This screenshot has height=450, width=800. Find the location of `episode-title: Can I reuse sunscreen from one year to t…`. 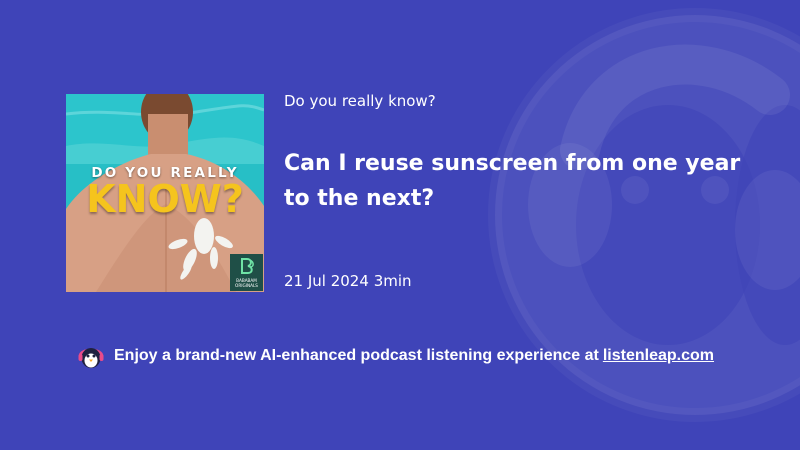

episode-title: Can I reuse sunscreen from one year to t… is located at coordinates (514, 181).